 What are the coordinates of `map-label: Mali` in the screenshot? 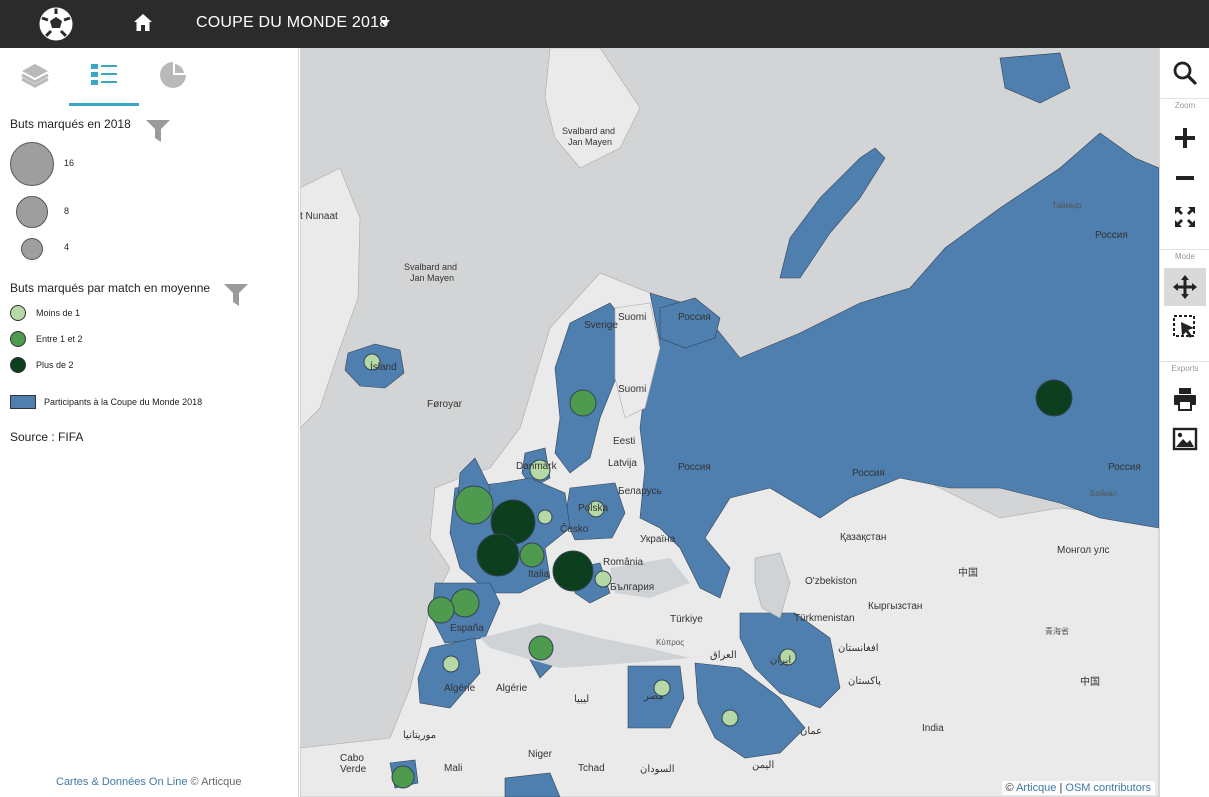 It's located at (453, 768).